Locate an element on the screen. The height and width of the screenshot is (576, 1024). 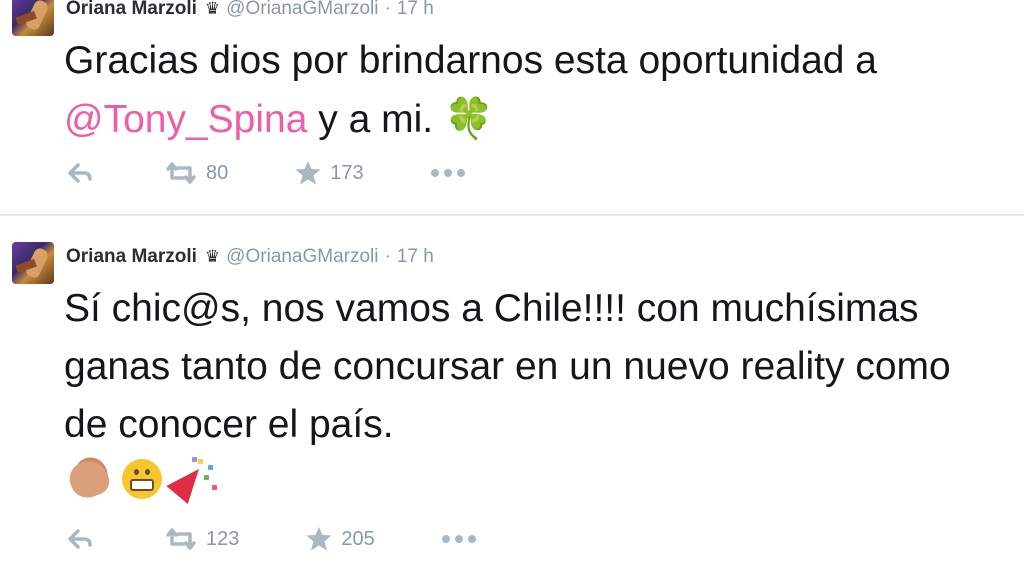
retweet-count: 80 is located at coordinates (217, 172).